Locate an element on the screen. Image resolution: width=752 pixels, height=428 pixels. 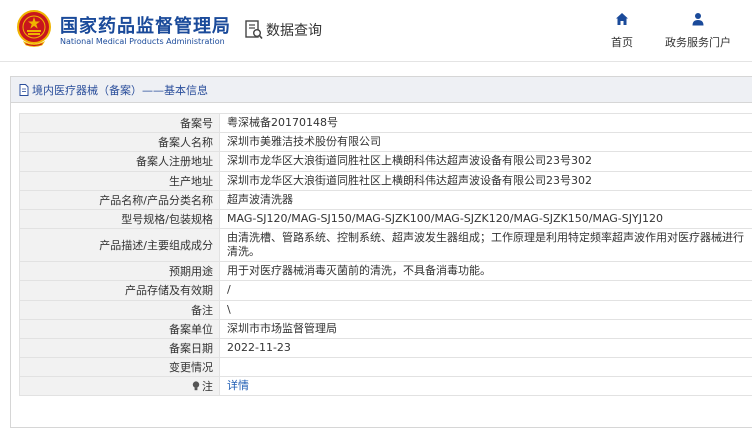
field-label: 型号规格/包装规格 is located at coordinates (119, 219).